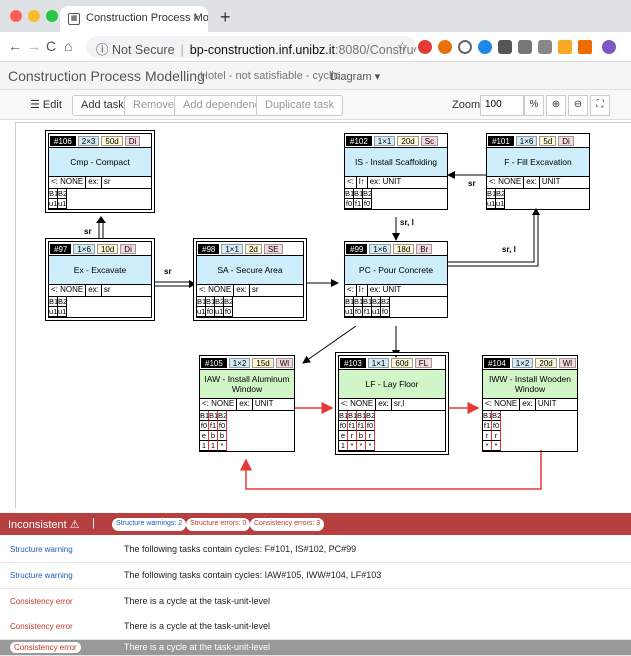 The width and height of the screenshot is (631, 656). Describe the element at coordinates (505, 47) in the screenshot. I see `extension-puzzle-icon` at that location.